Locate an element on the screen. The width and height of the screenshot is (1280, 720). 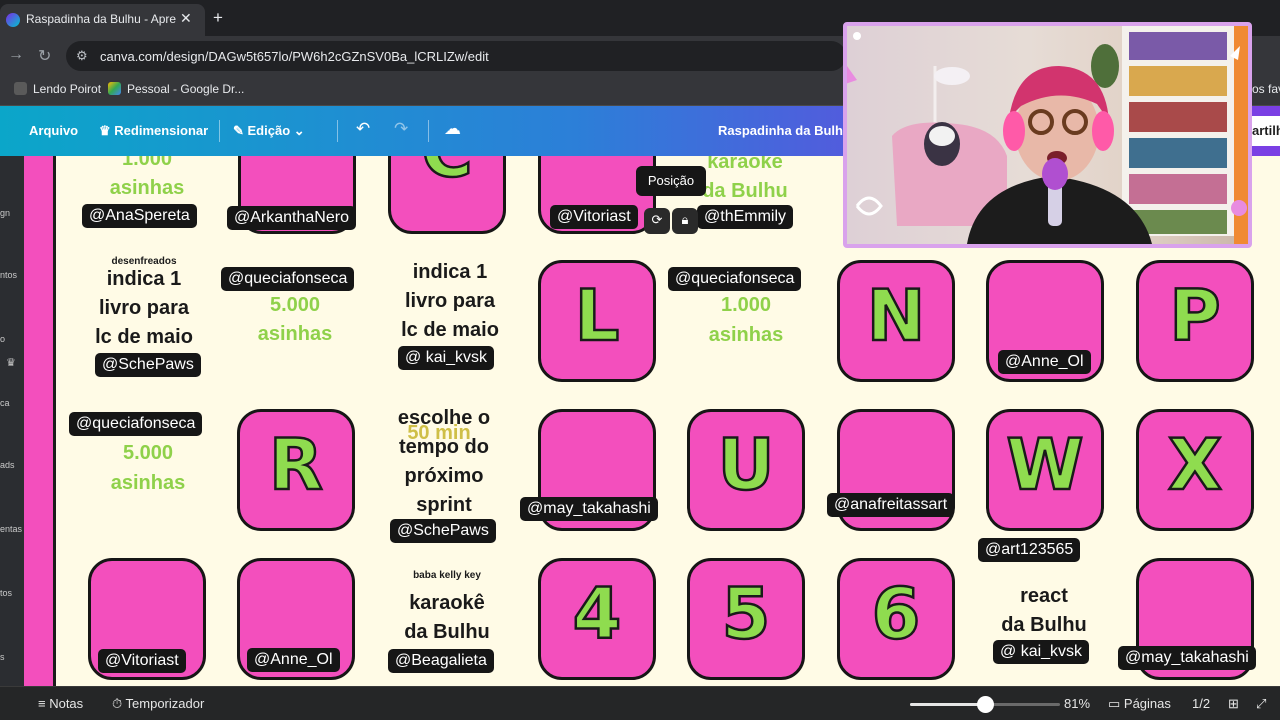
pages-button: ▭ Páginas is located at coordinates (1139, 704).